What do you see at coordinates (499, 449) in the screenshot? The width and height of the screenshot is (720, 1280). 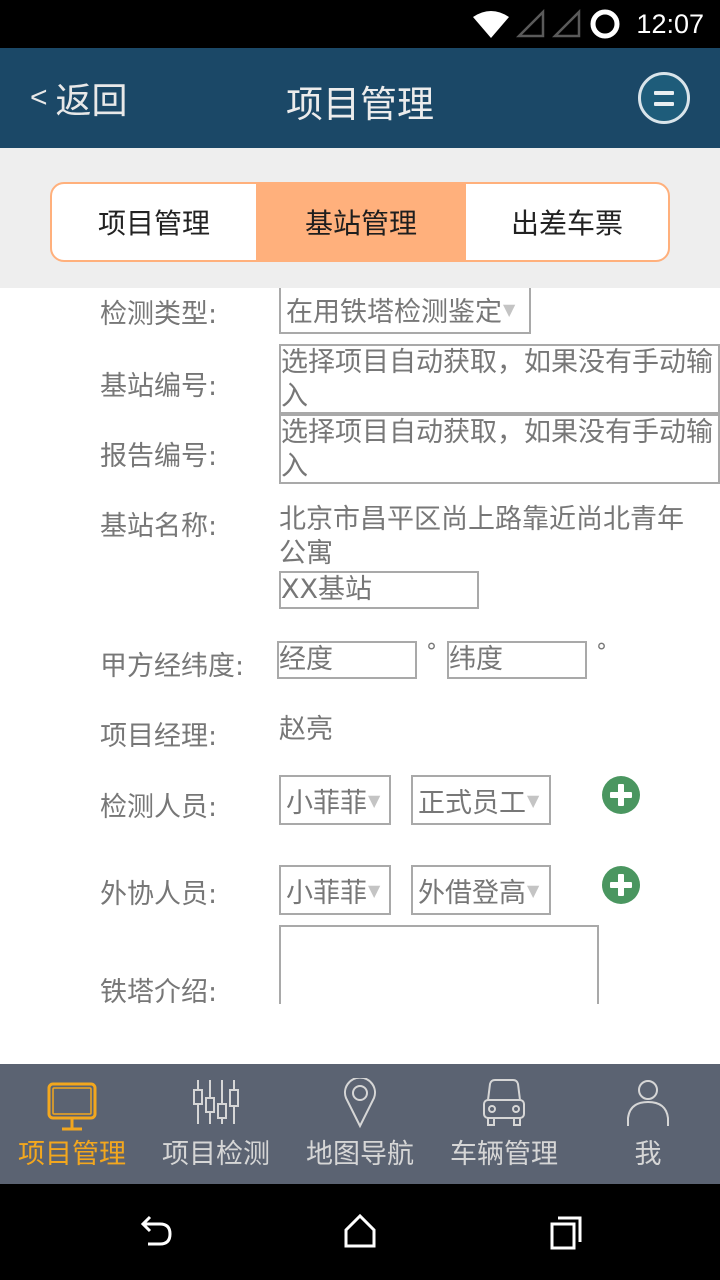 I see `report-no-input: 选择项目自动获取，如果没有手动输入` at bounding box center [499, 449].